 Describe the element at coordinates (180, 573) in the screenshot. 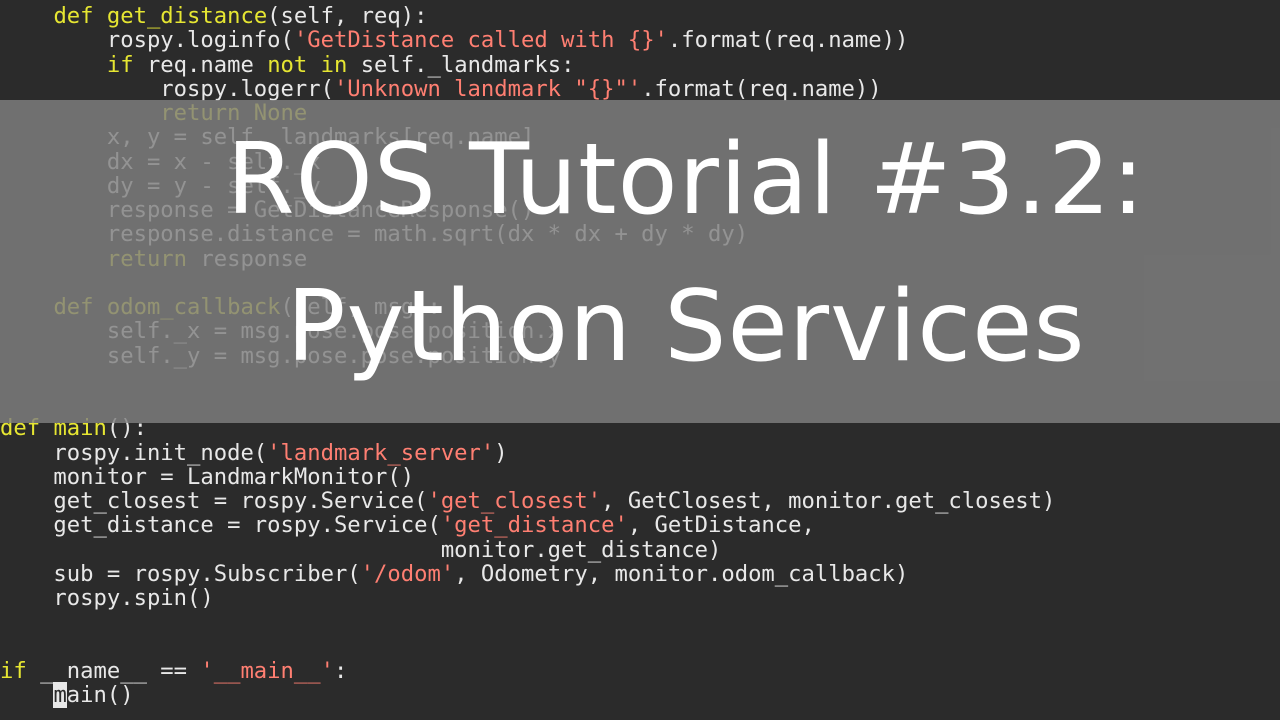

I see `code-token: sub = rospy.Subscriber(` at that location.